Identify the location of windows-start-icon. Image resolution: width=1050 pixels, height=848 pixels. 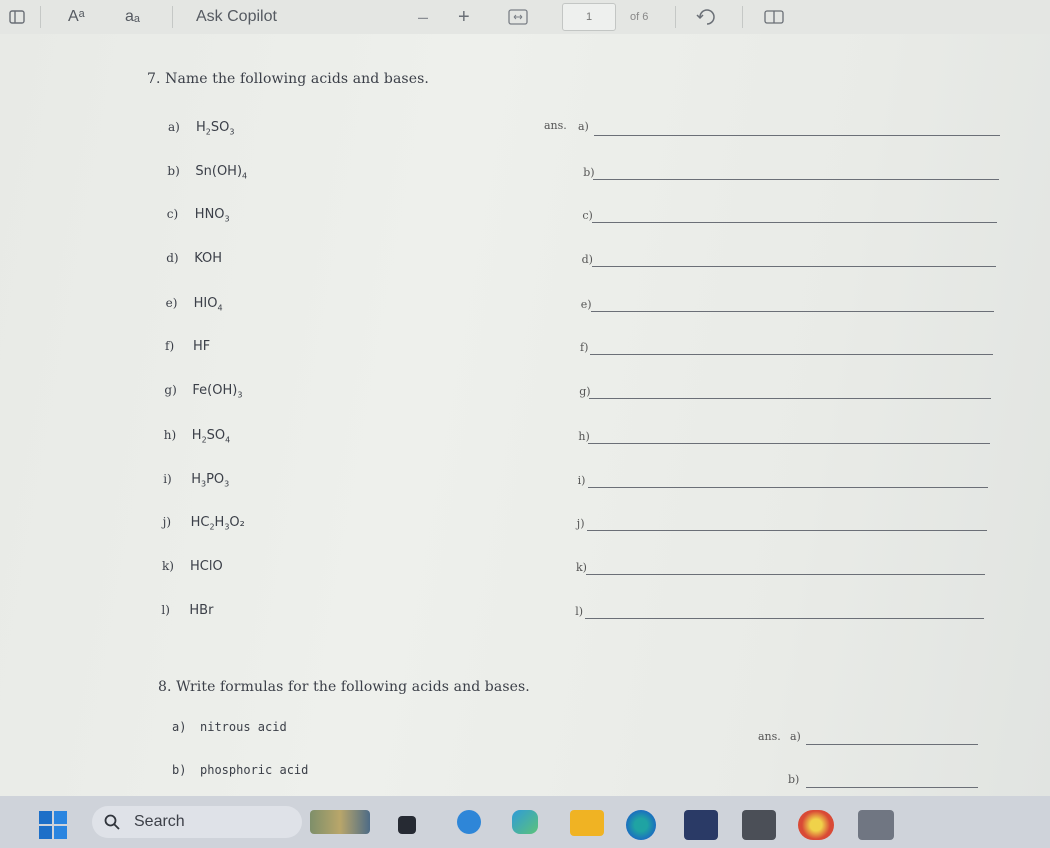
(53, 825).